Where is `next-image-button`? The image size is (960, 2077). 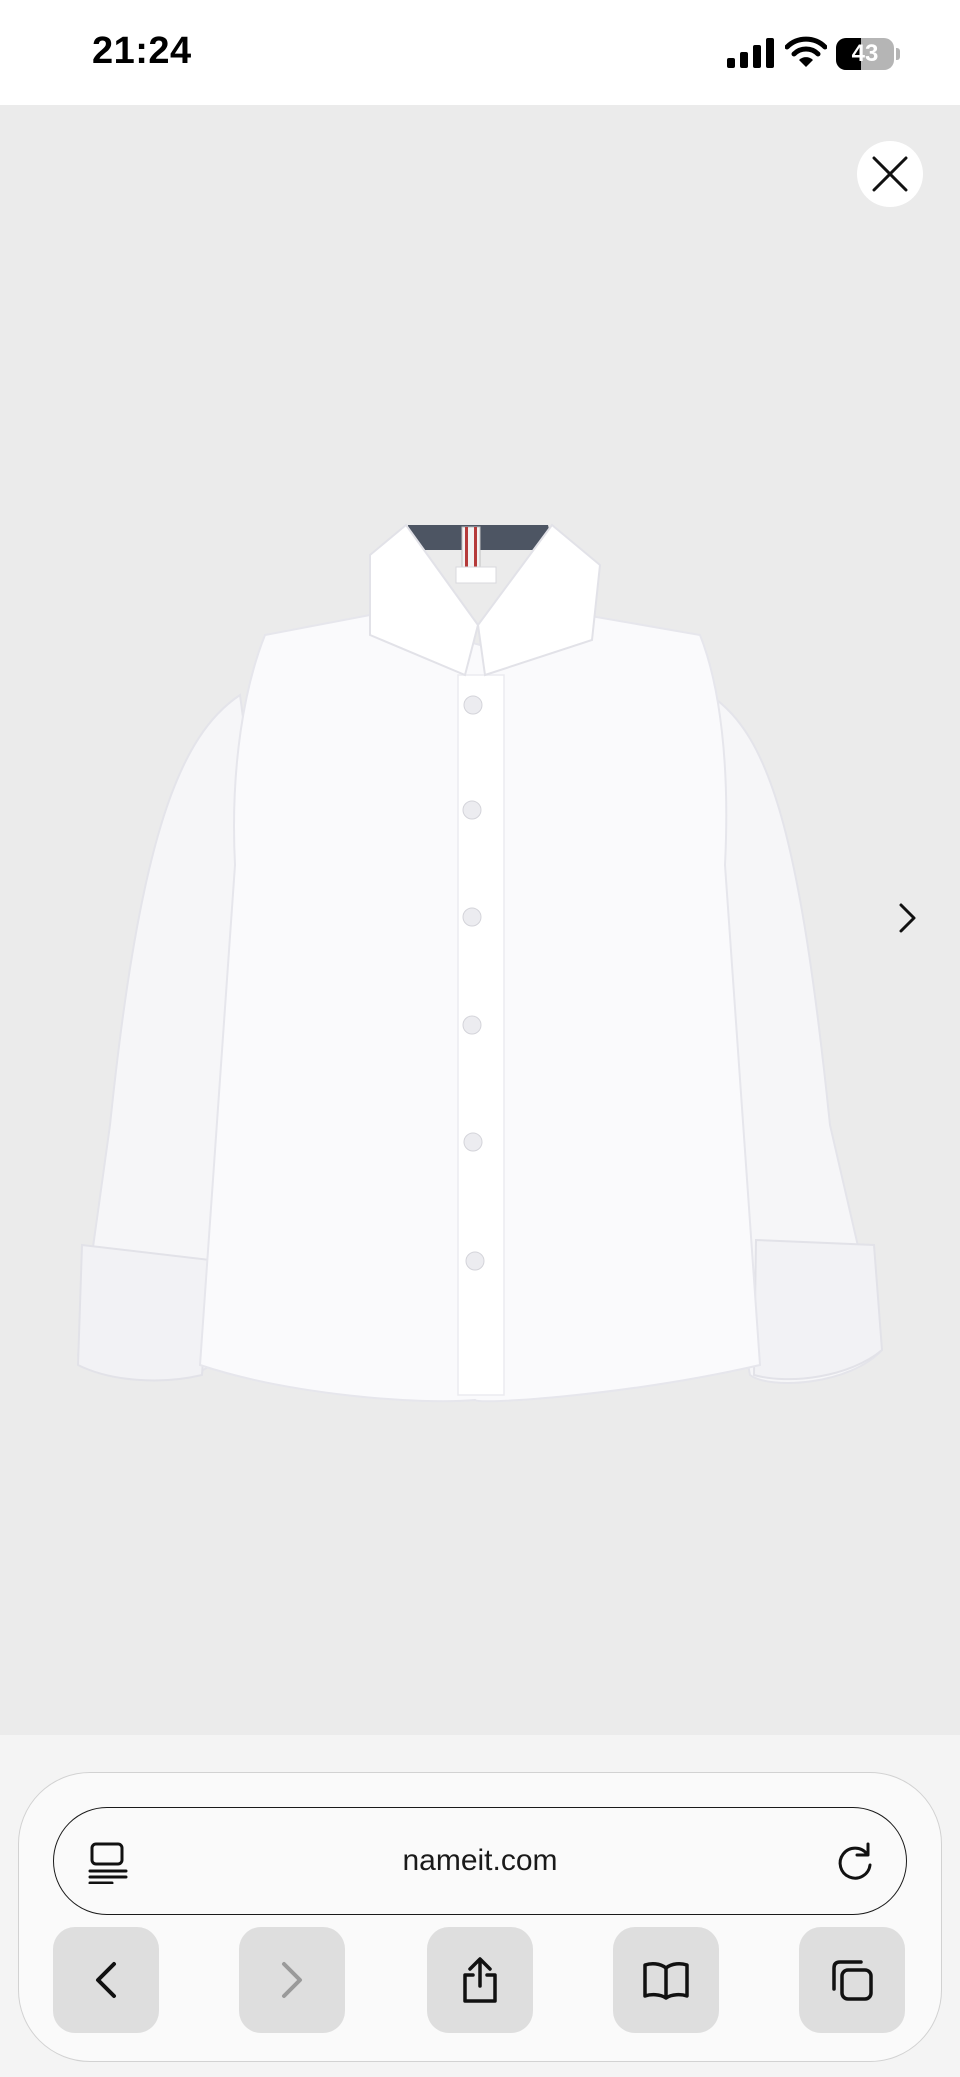
next-image-button is located at coordinates (908, 918).